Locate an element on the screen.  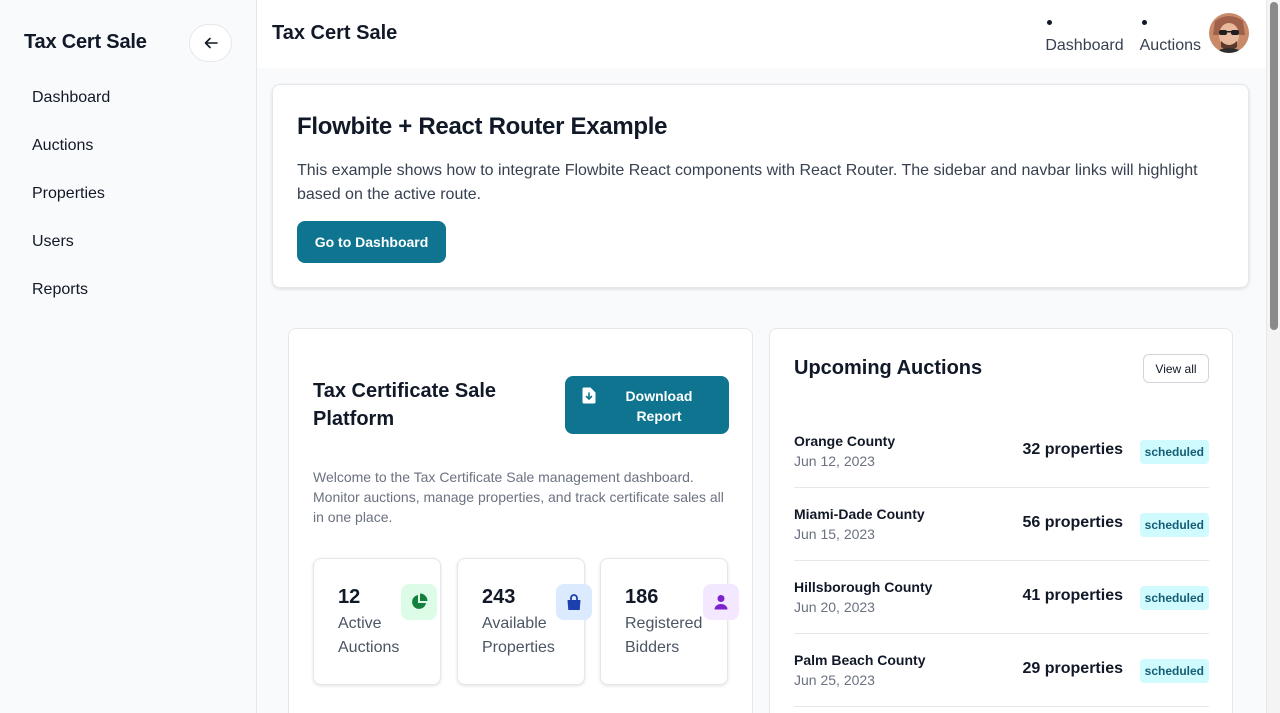
auction-county: Hillsborough County is located at coordinates (863, 587).